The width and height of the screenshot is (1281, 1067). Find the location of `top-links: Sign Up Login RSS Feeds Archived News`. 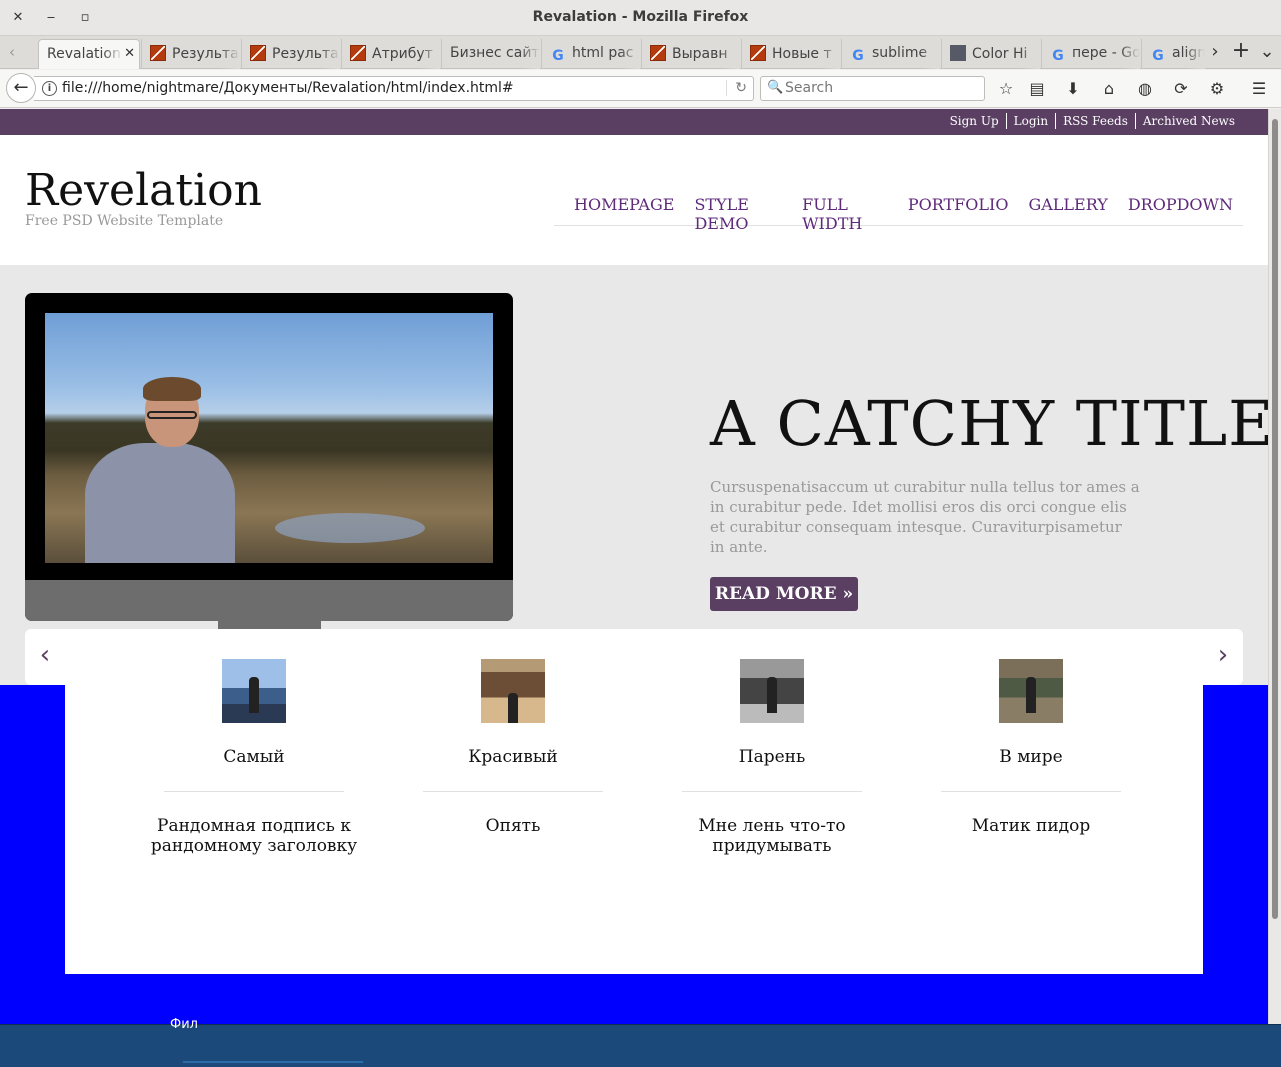

top-links: Sign Up Login RSS Feeds Archived News is located at coordinates (1092, 121).